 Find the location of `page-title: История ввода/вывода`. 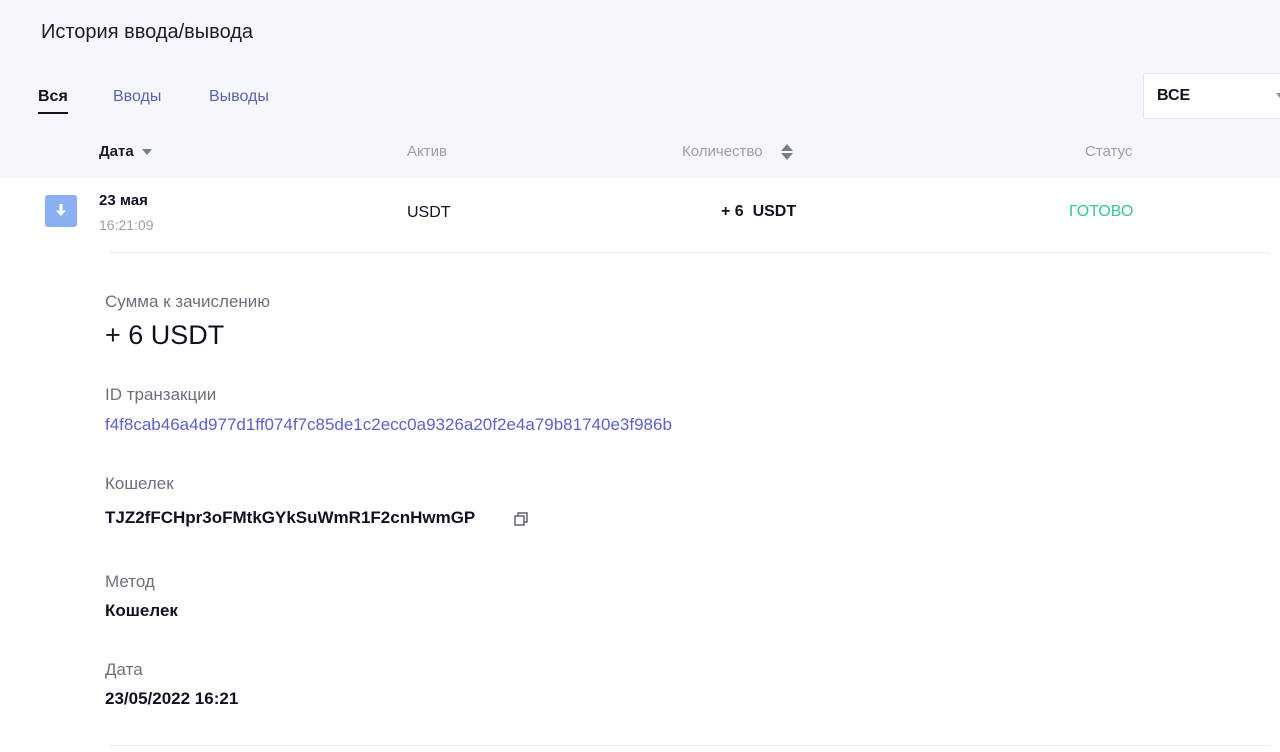

page-title: История ввода/вывода is located at coordinates (147, 32).